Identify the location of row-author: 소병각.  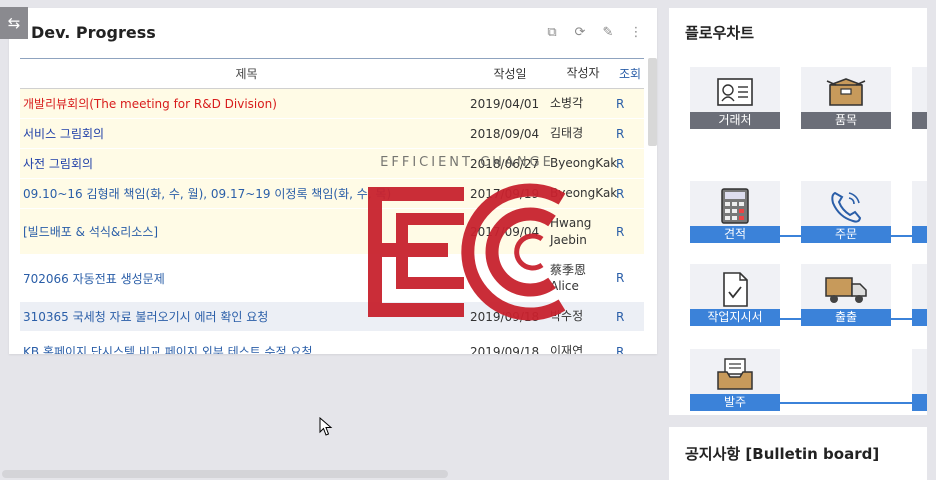
(567, 103).